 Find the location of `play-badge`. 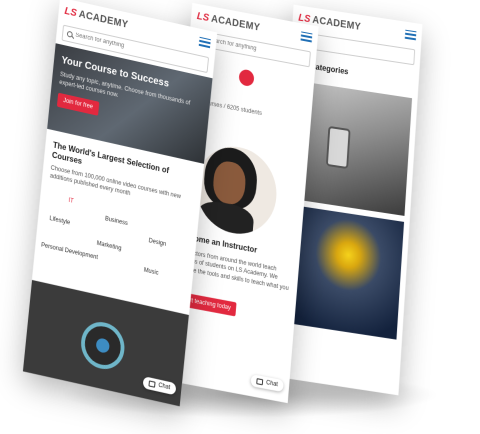

play-badge is located at coordinates (102, 345).